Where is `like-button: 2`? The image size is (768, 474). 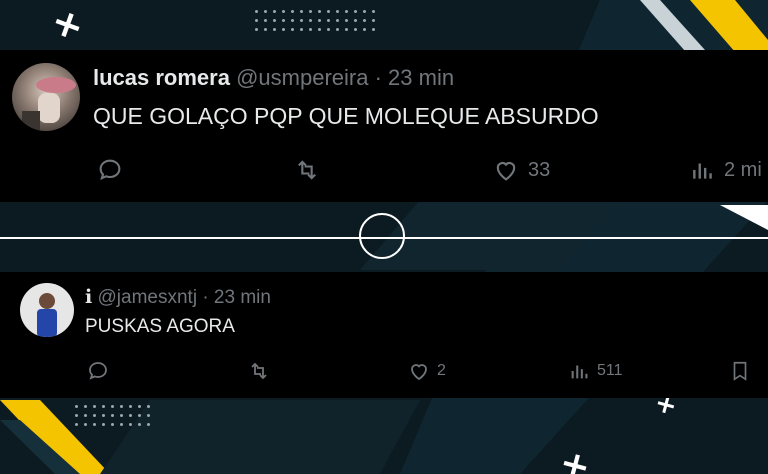
like-button: 2 is located at coordinates (426, 371).